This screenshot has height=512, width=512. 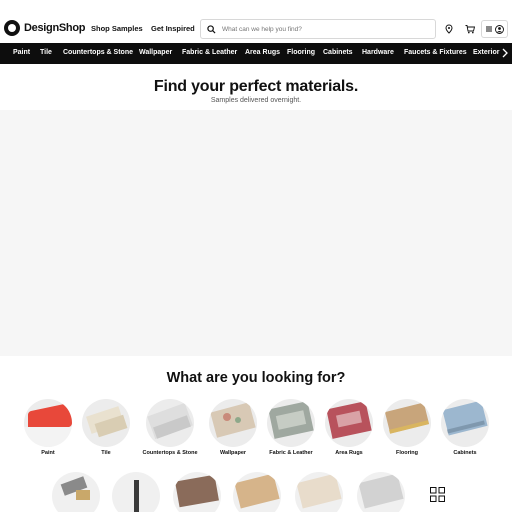 I want to click on search-box, so click(x=318, y=29).